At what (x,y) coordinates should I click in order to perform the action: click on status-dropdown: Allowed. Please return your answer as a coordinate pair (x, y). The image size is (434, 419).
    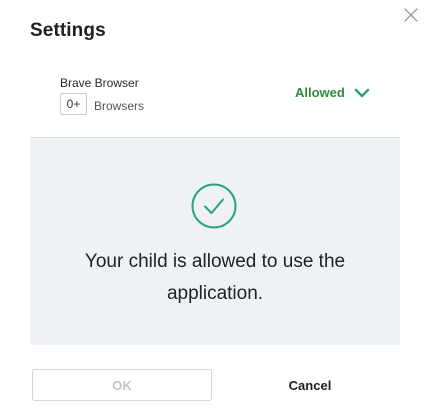
    Looking at the image, I should click on (332, 92).